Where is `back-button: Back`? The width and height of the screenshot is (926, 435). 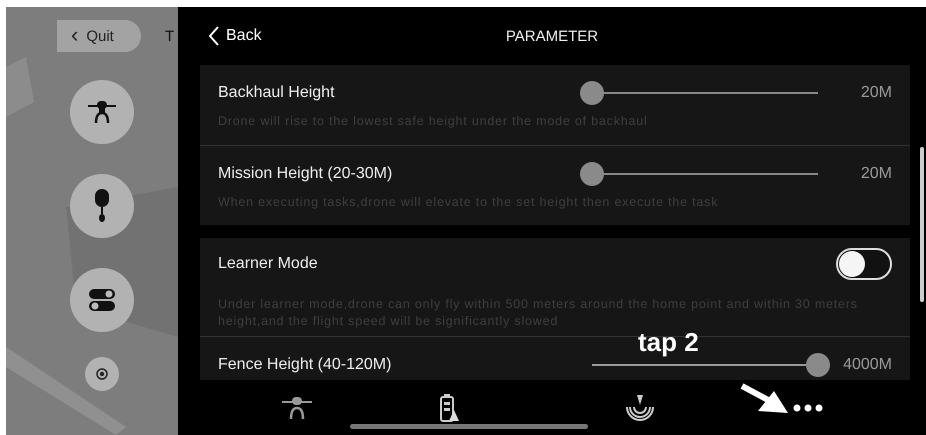
back-button: Back is located at coordinates (235, 36).